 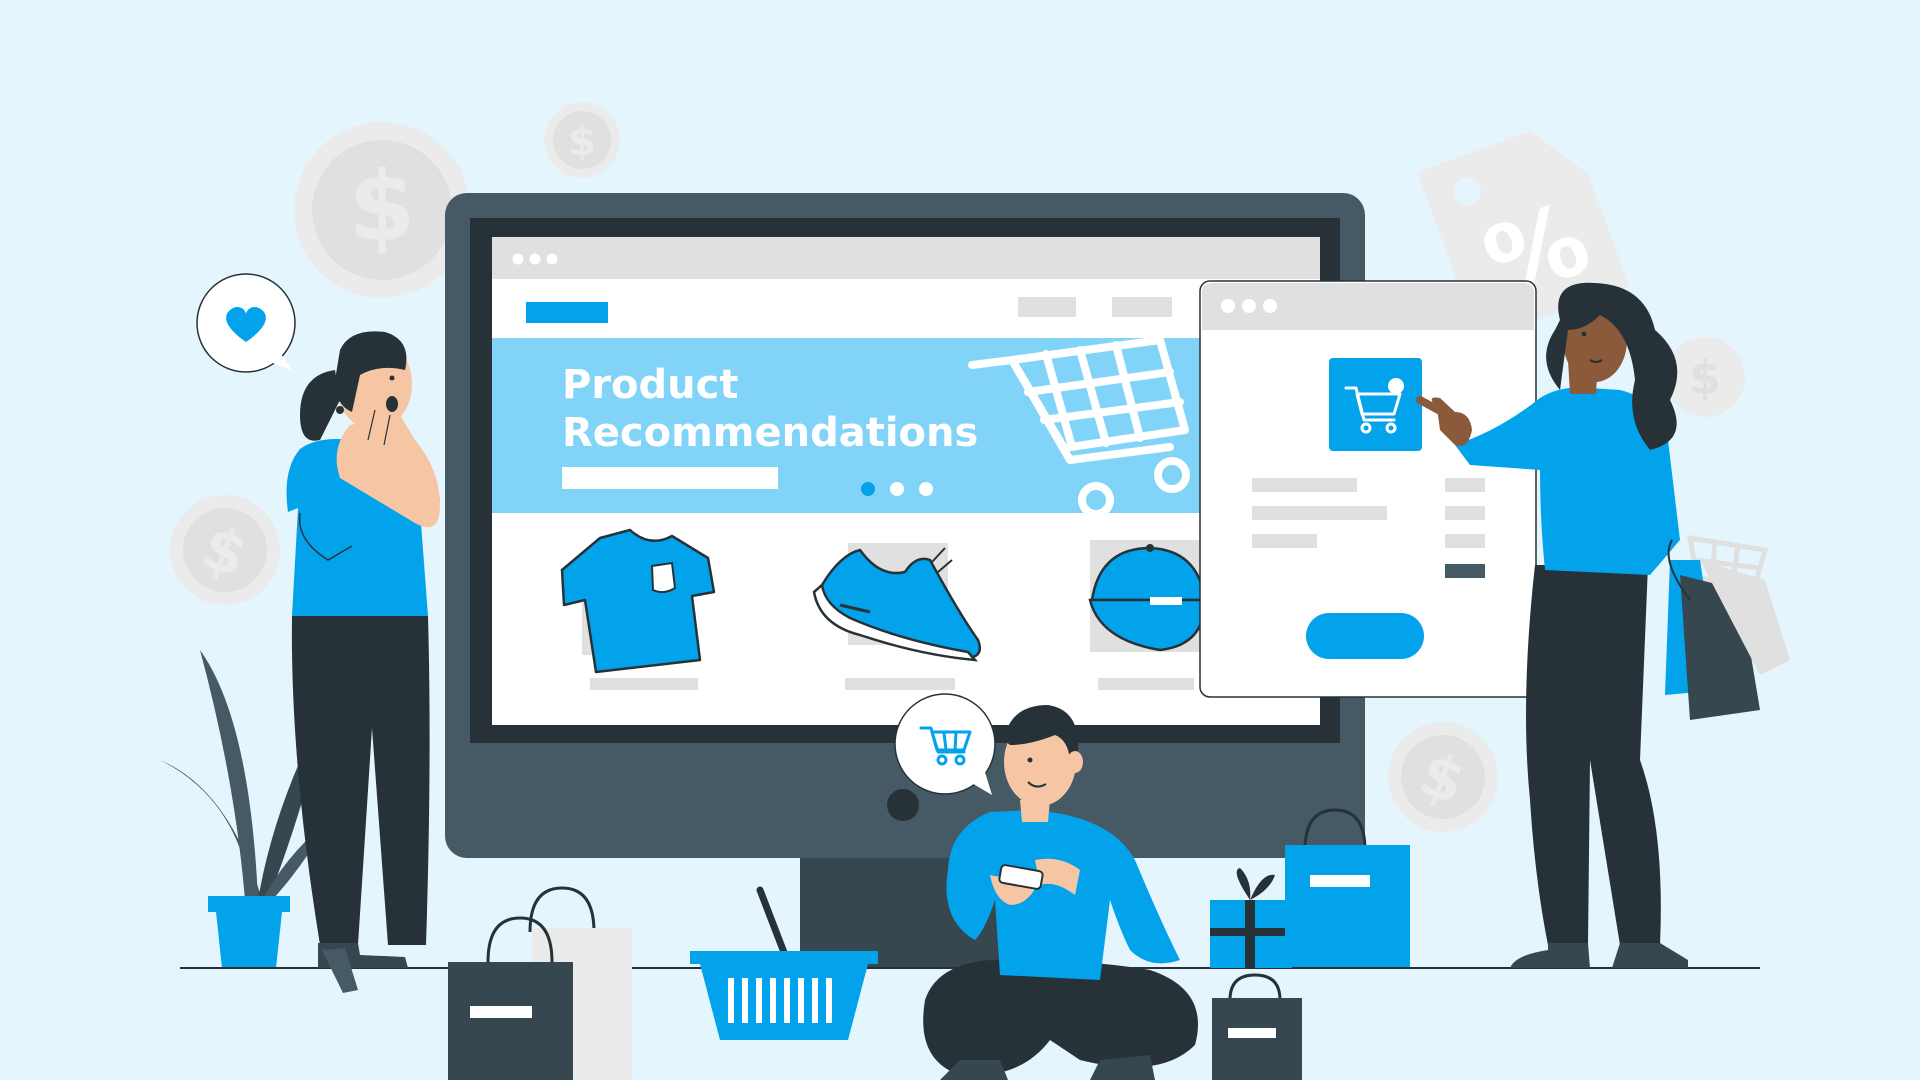 I want to click on coin-left-dollar: $, so click(x=225, y=550).